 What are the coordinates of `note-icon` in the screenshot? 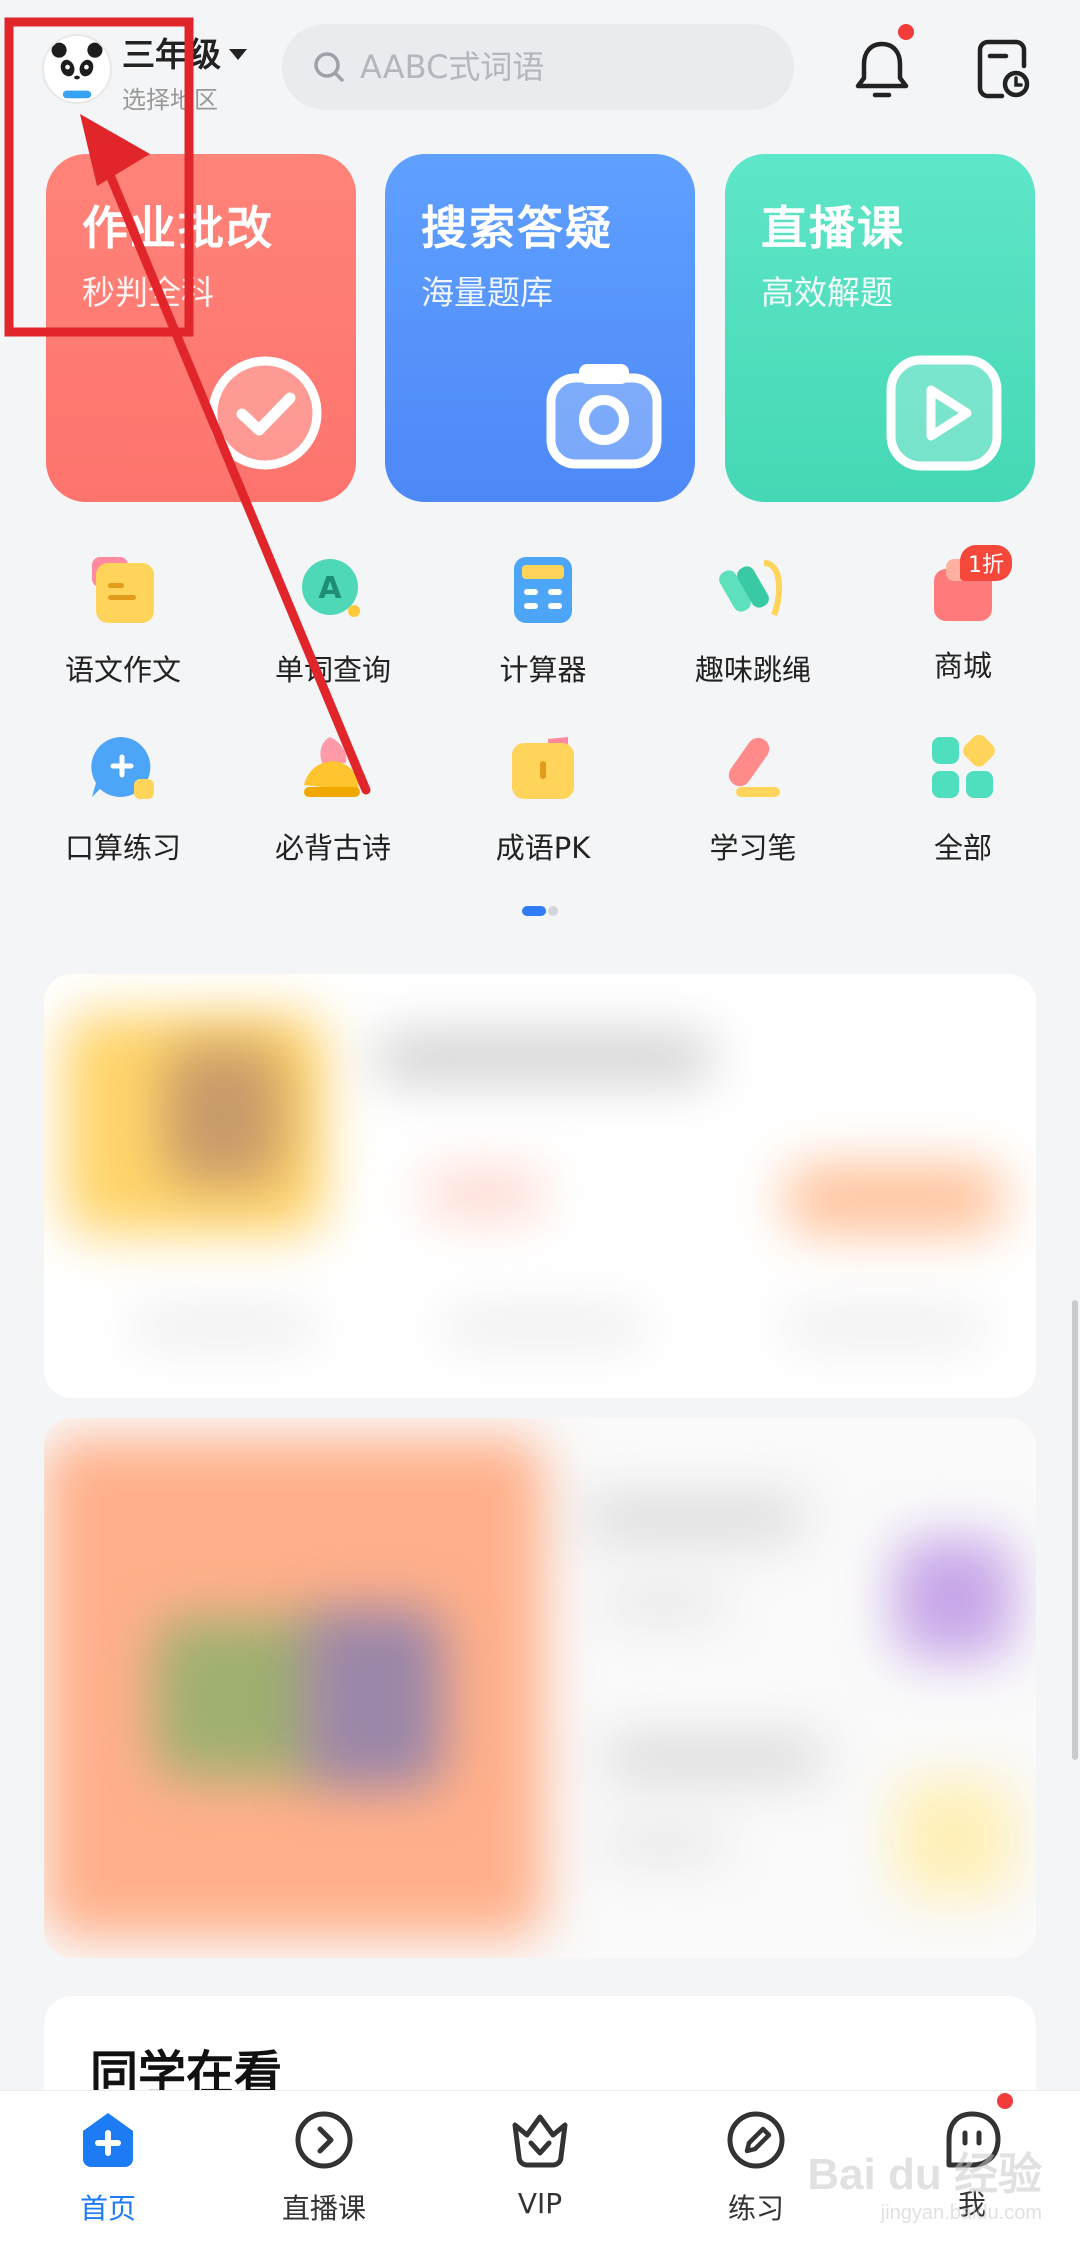 It's located at (123, 590).